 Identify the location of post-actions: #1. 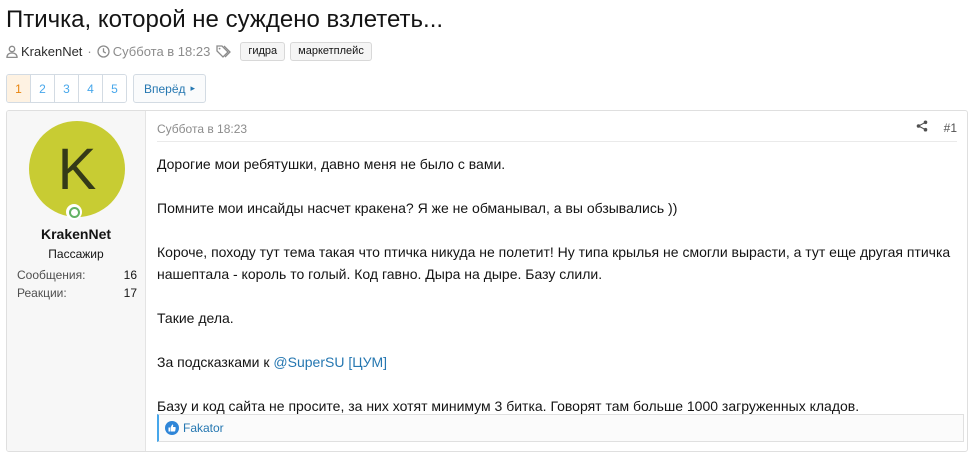
(936, 127).